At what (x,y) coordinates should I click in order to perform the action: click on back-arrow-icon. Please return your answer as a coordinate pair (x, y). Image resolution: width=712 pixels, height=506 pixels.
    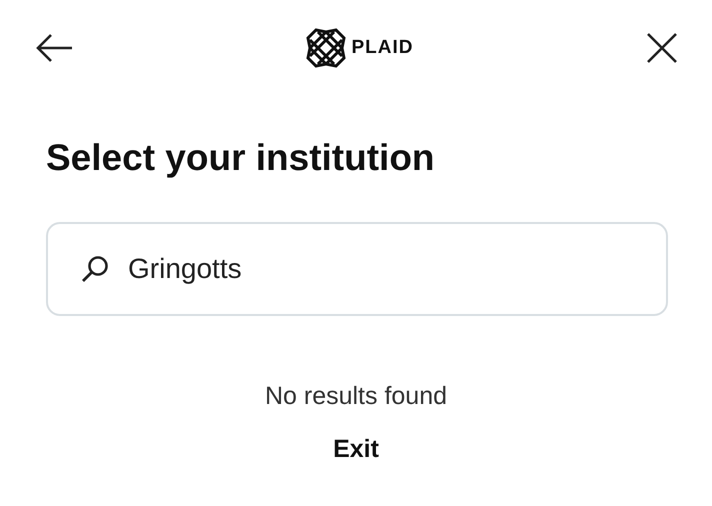
    Looking at the image, I should click on (54, 47).